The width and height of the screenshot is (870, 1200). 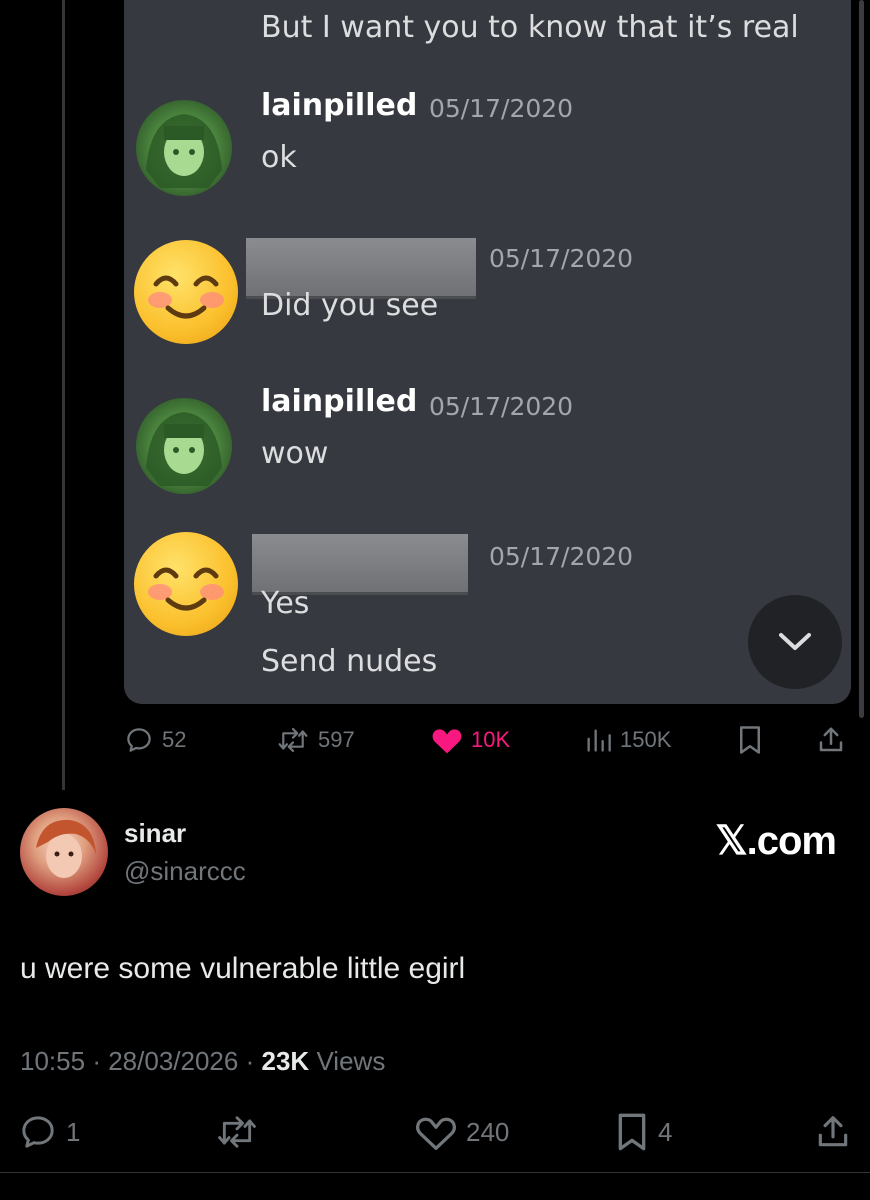 I want to click on repost-action: 597, so click(x=315, y=740).